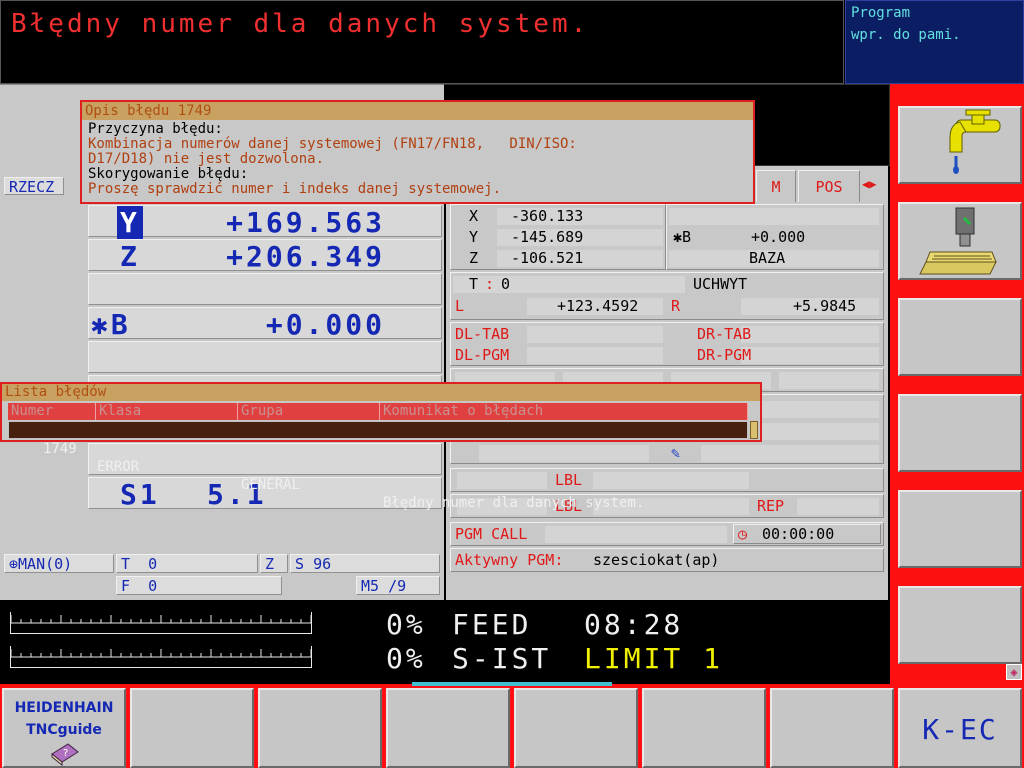 The width and height of the screenshot is (1024, 768). Describe the element at coordinates (448, 728) in the screenshot. I see `softkey-empty-b4` at that location.